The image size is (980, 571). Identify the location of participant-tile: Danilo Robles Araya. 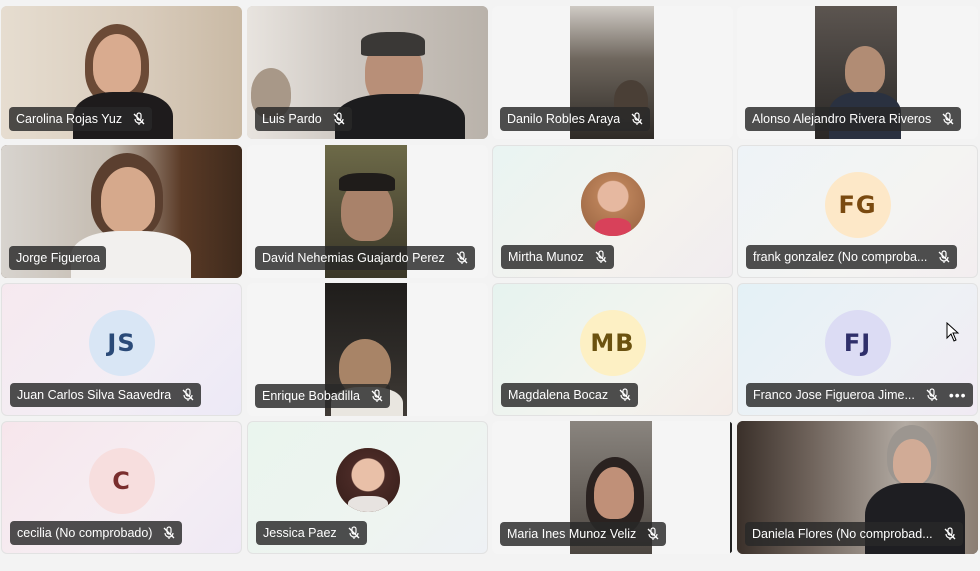
(612, 72).